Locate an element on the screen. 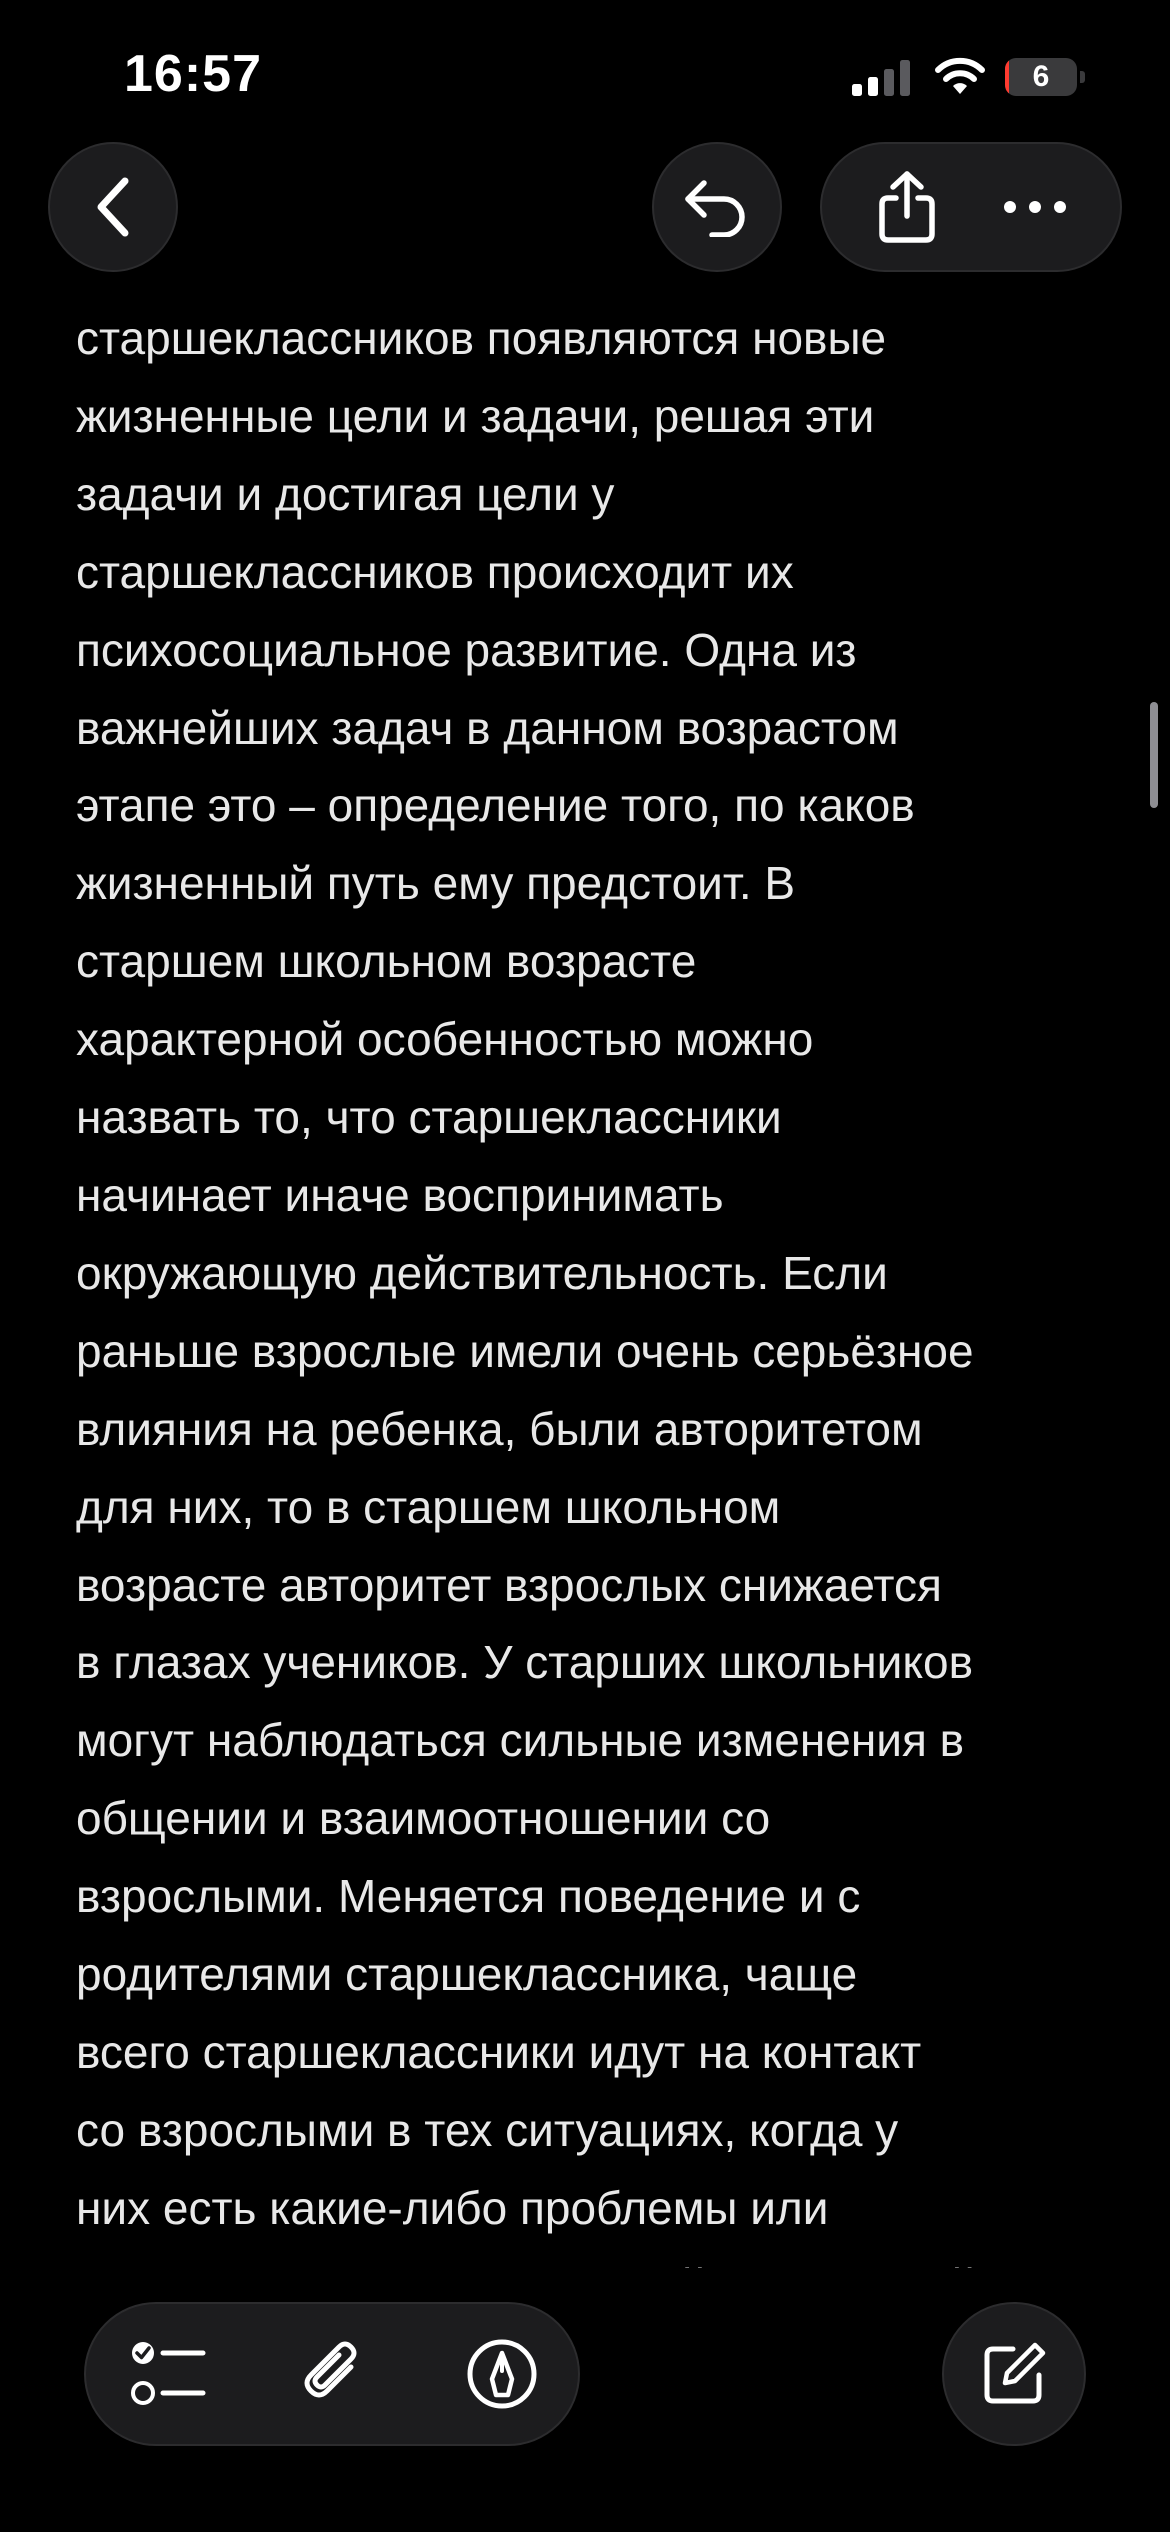 Image resolution: width=1170 pixels, height=2532 pixels. note-line: взрослыми. Меняется поведение и с is located at coordinates (468, 1896).